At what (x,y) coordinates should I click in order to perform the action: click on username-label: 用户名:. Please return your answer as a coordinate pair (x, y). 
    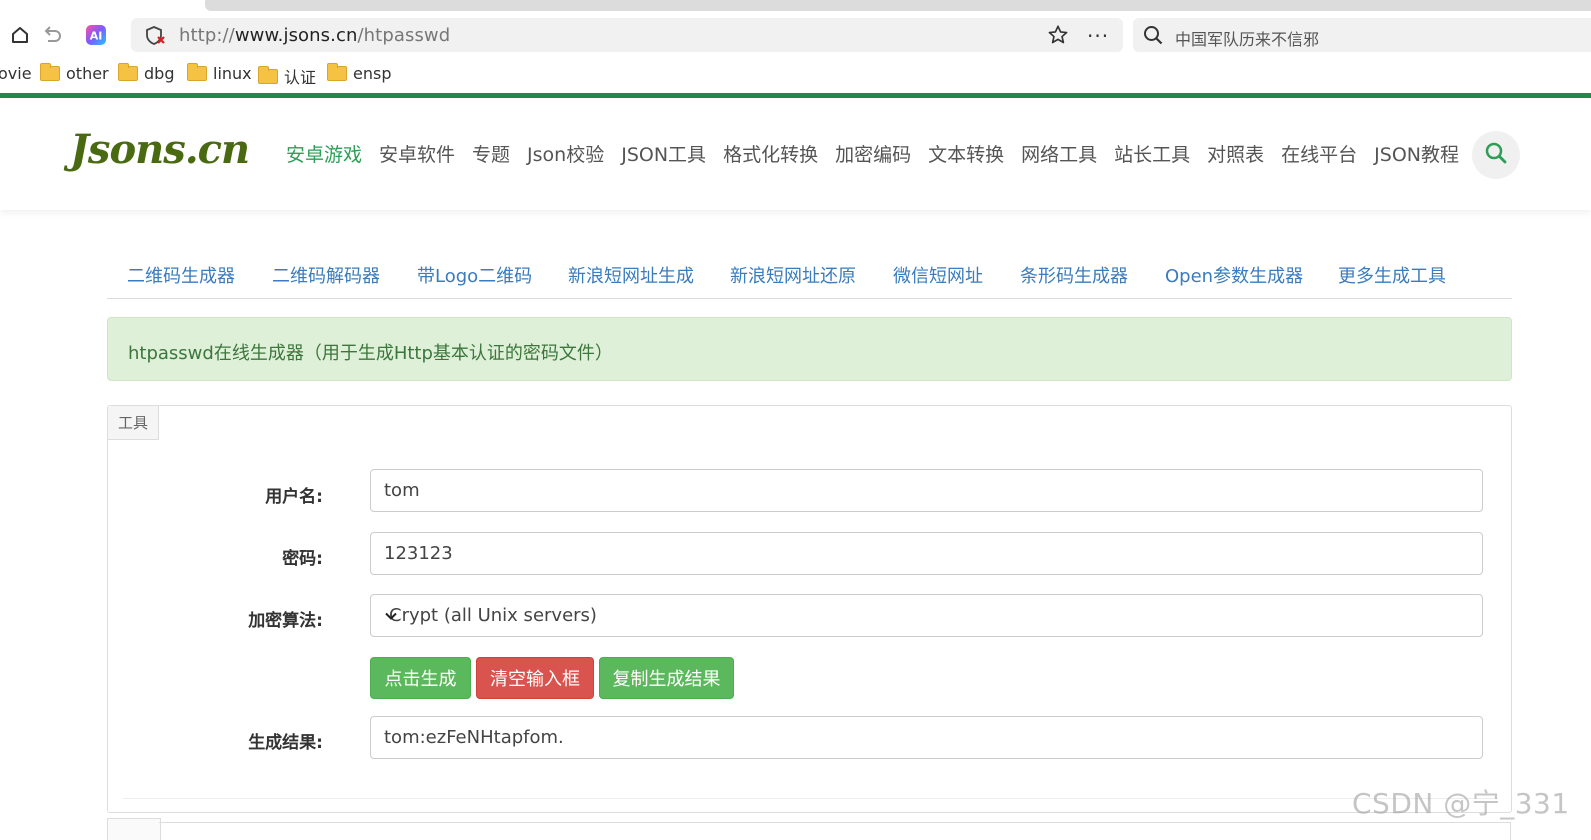
    Looking at the image, I should click on (294, 497).